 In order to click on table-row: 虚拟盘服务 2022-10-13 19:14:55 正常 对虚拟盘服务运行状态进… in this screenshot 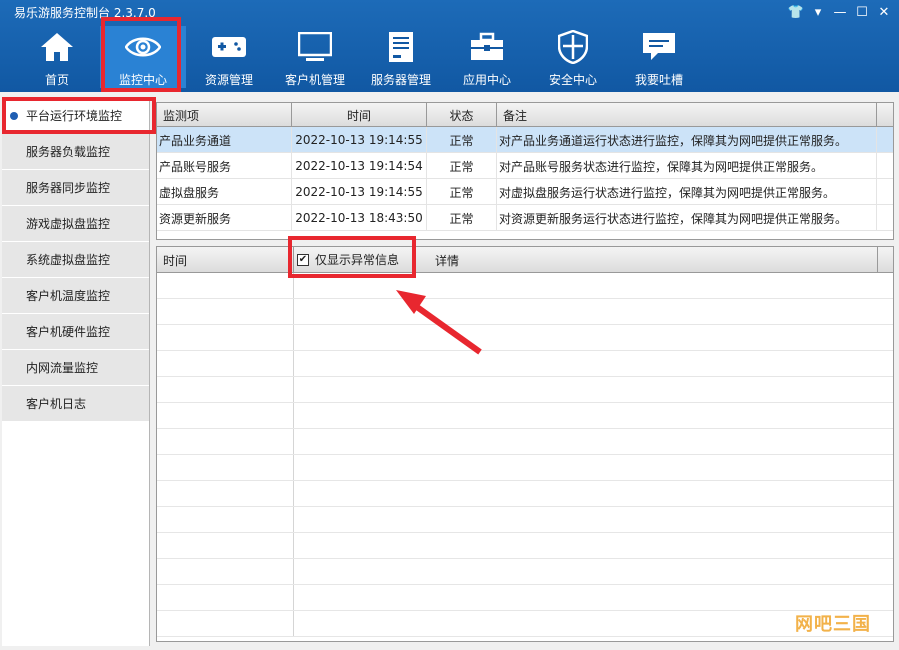, I will do `click(525, 192)`.